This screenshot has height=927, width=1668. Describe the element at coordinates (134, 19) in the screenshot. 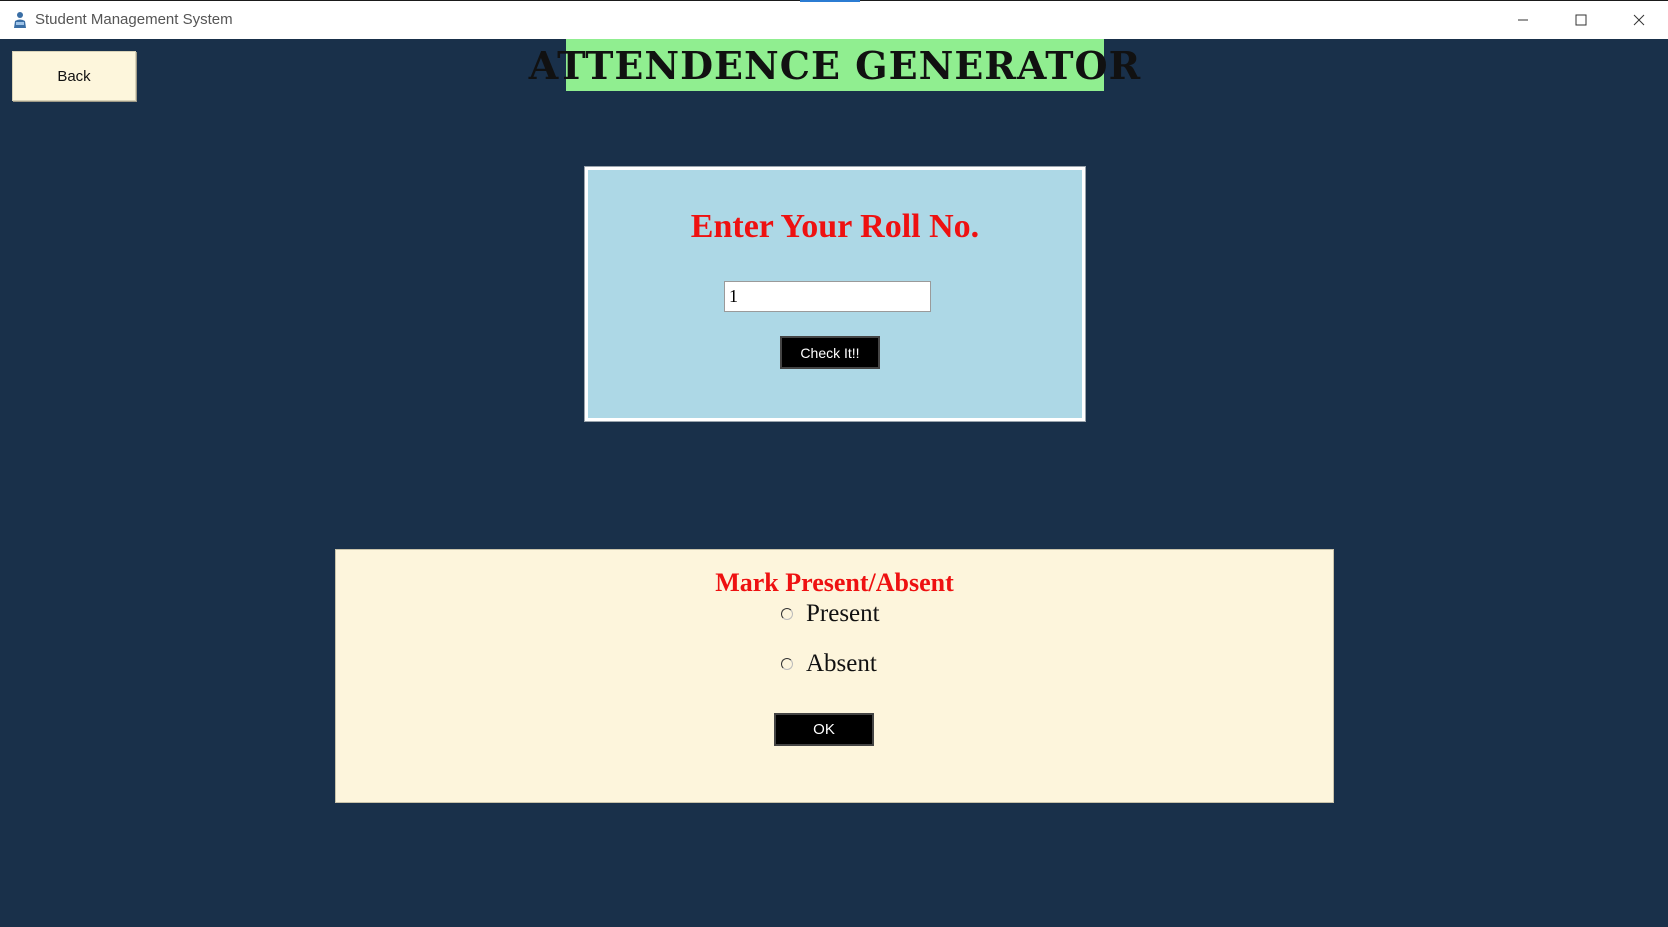

I see `window-title: Student Management System` at that location.